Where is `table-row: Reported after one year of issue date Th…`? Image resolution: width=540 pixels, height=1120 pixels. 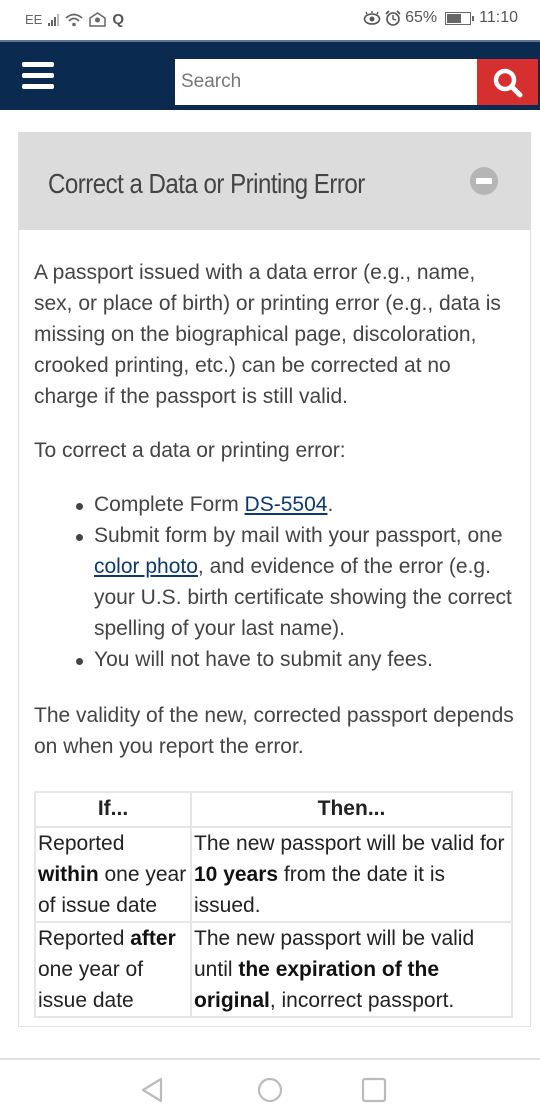 table-row: Reported after one year of issue date Th… is located at coordinates (273, 969).